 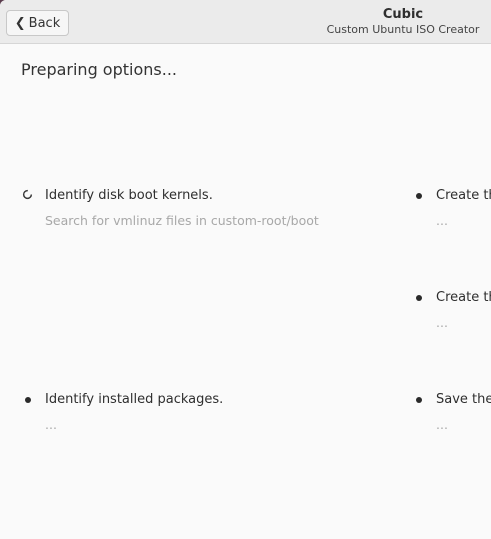 I want to click on step-label: Save the p, so click(x=463, y=399).